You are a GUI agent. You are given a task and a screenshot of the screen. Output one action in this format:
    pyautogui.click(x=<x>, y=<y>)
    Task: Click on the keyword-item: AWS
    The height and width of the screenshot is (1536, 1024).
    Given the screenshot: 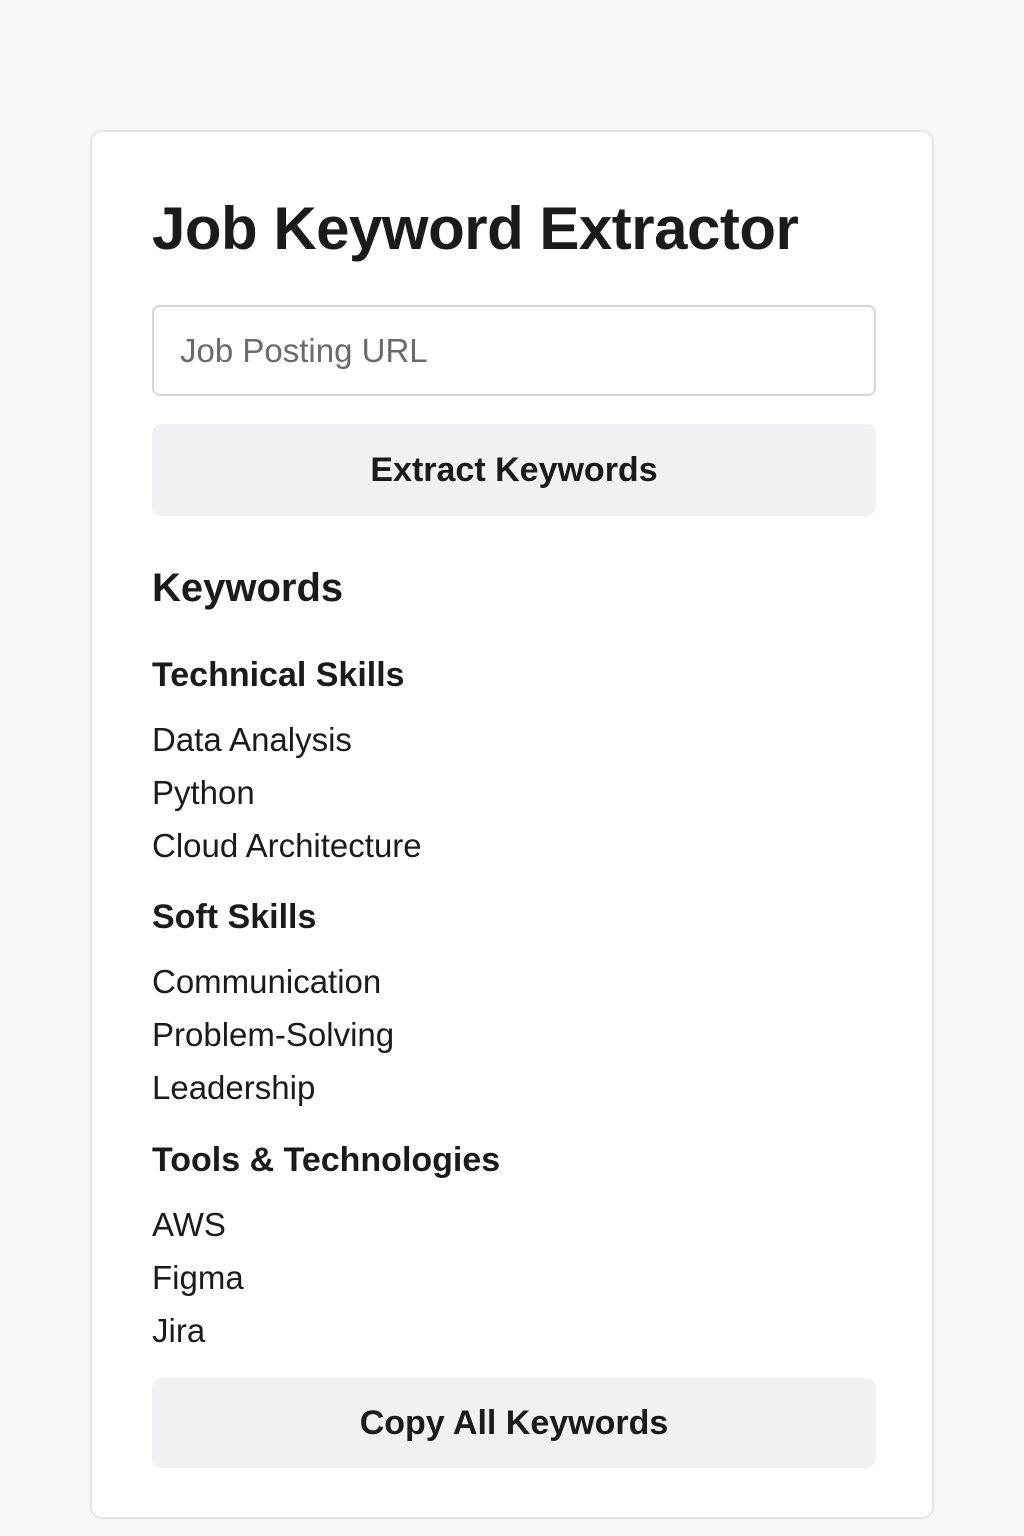 What is the action you would take?
    pyautogui.click(x=189, y=1224)
    